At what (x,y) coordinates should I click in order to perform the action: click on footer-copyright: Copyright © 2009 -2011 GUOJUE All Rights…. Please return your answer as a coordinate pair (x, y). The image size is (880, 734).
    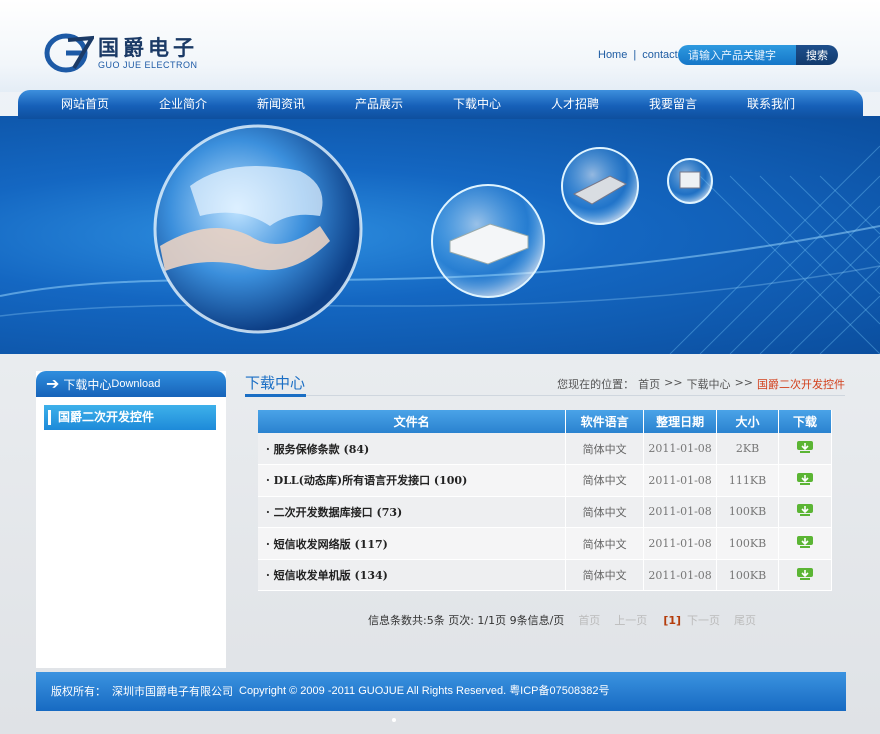
    Looking at the image, I should click on (424, 691).